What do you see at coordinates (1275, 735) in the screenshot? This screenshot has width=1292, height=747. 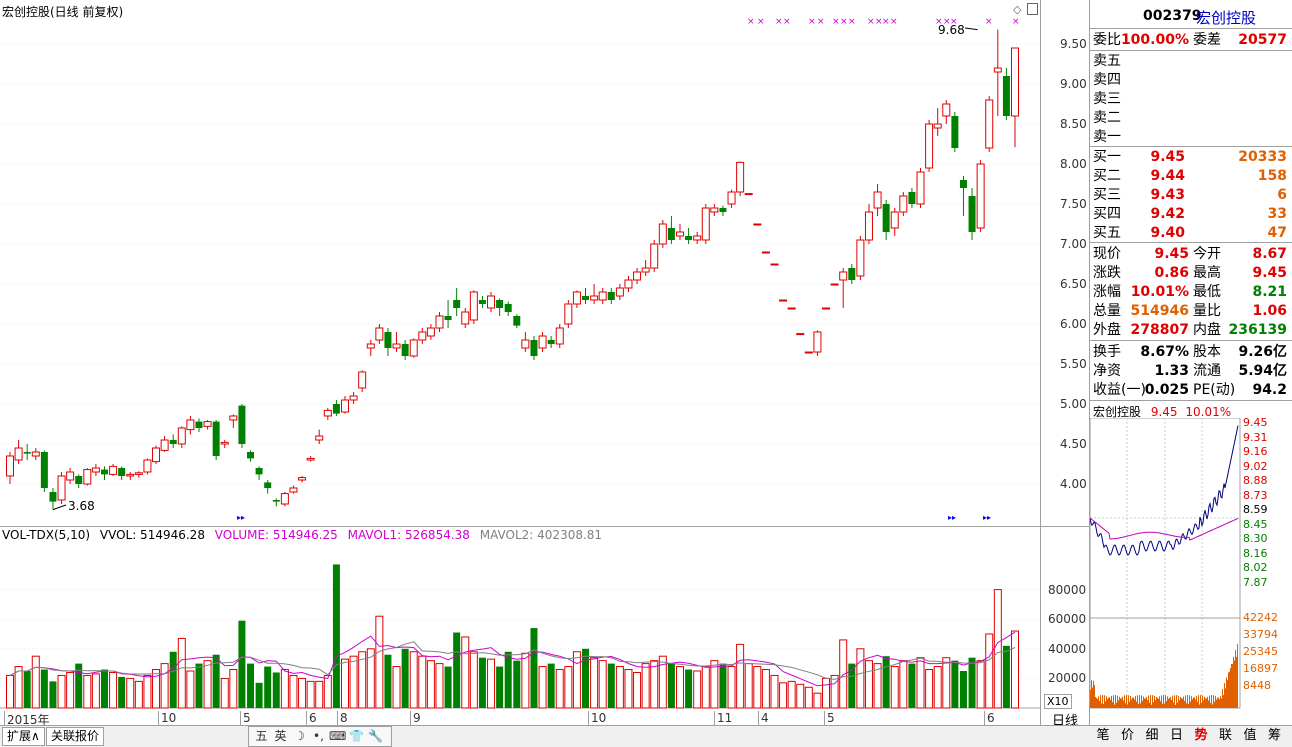 I see `side-tab: 筹` at bounding box center [1275, 735].